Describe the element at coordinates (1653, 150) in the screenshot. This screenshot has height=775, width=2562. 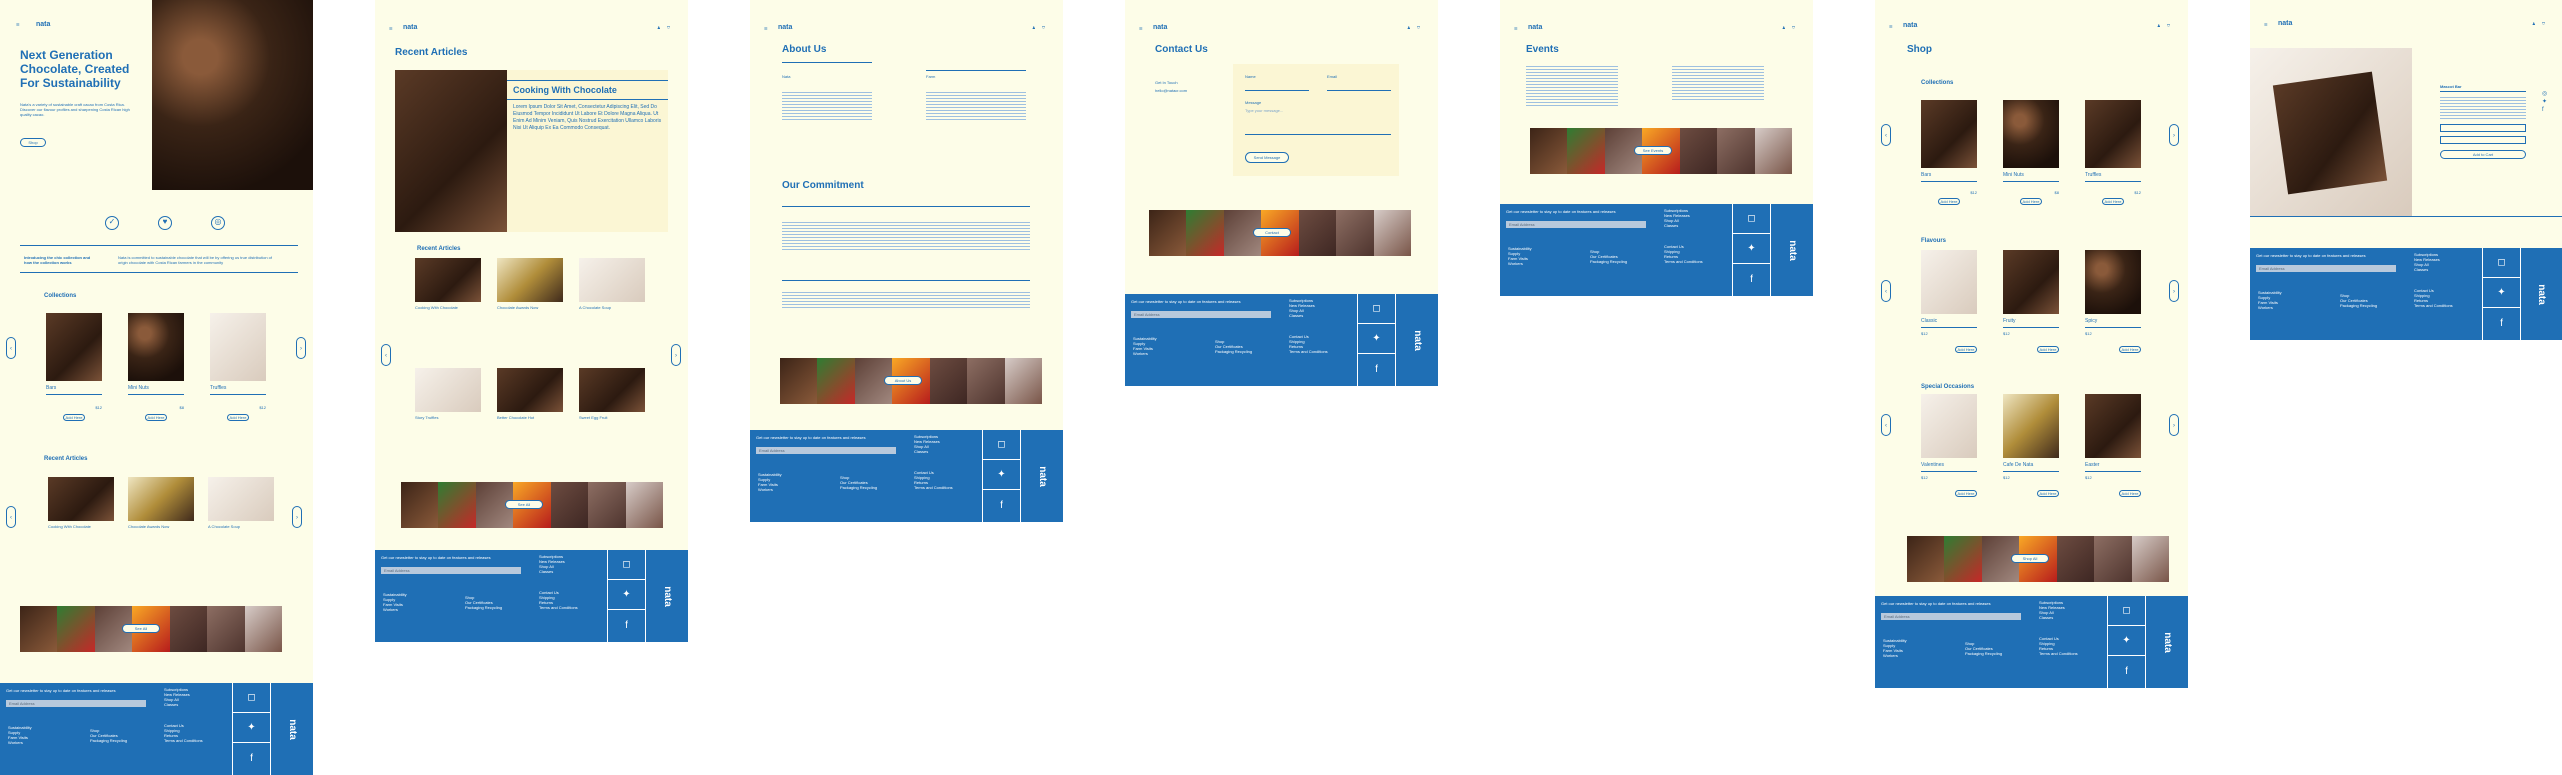
I see `strip-button: See Events` at that location.